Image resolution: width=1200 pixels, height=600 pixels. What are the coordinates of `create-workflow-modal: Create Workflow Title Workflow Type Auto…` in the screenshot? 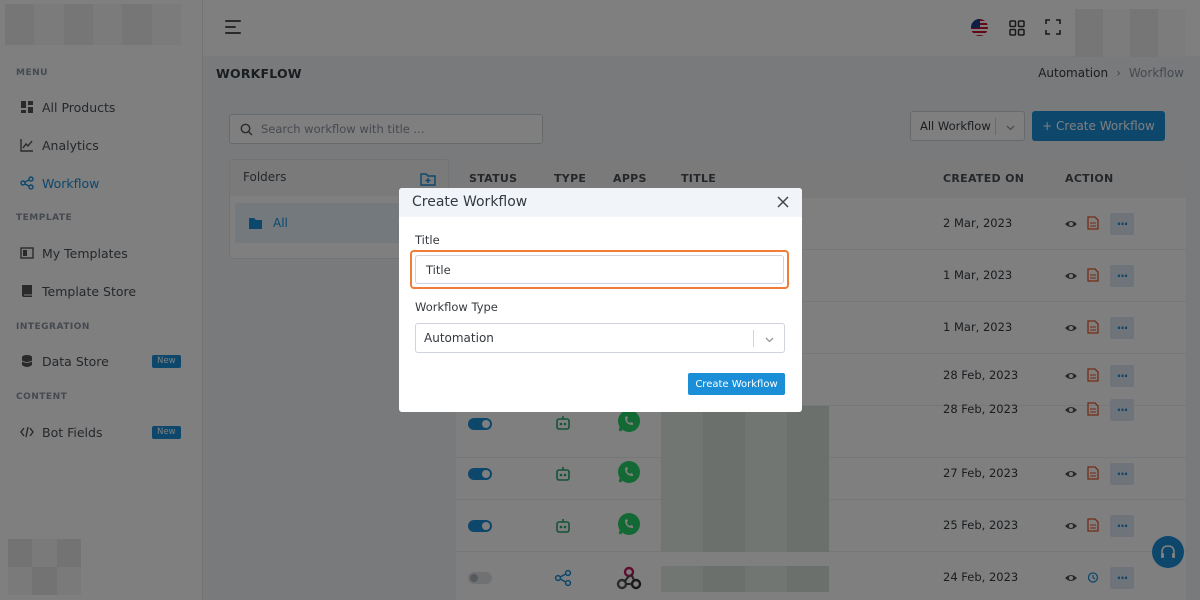 It's located at (600, 300).